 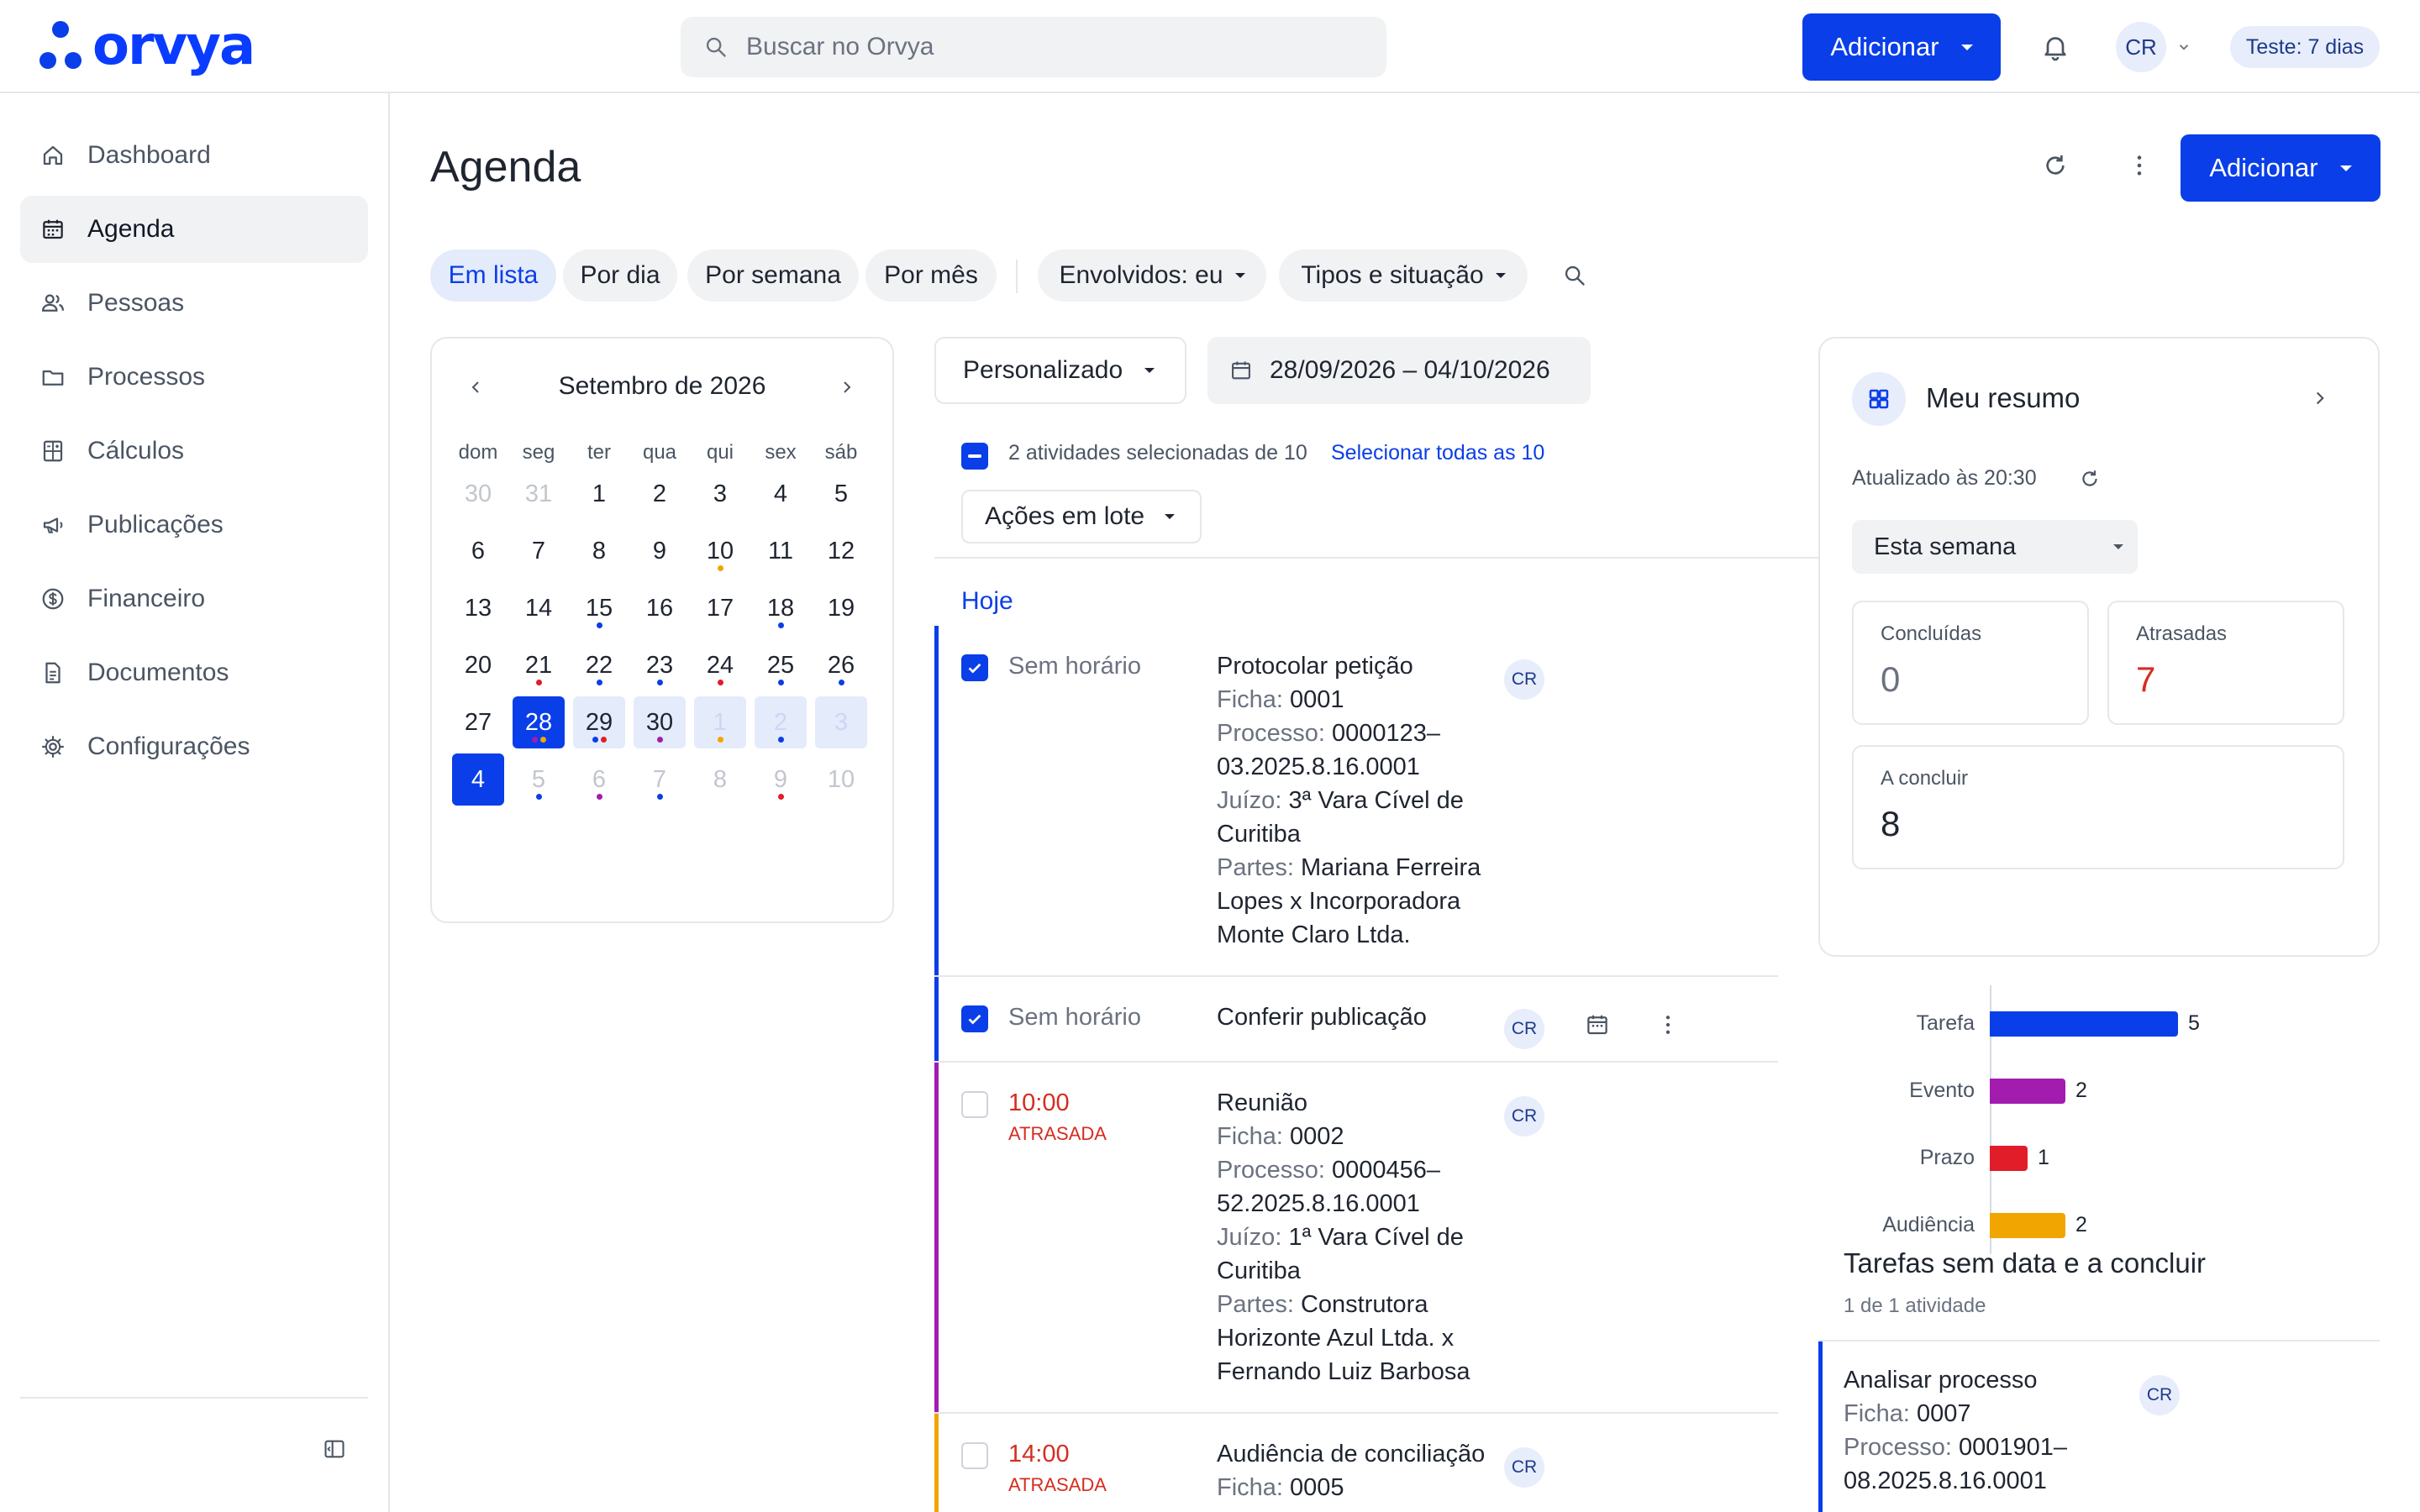 I want to click on calendar-day-number: 4, so click(x=479, y=779).